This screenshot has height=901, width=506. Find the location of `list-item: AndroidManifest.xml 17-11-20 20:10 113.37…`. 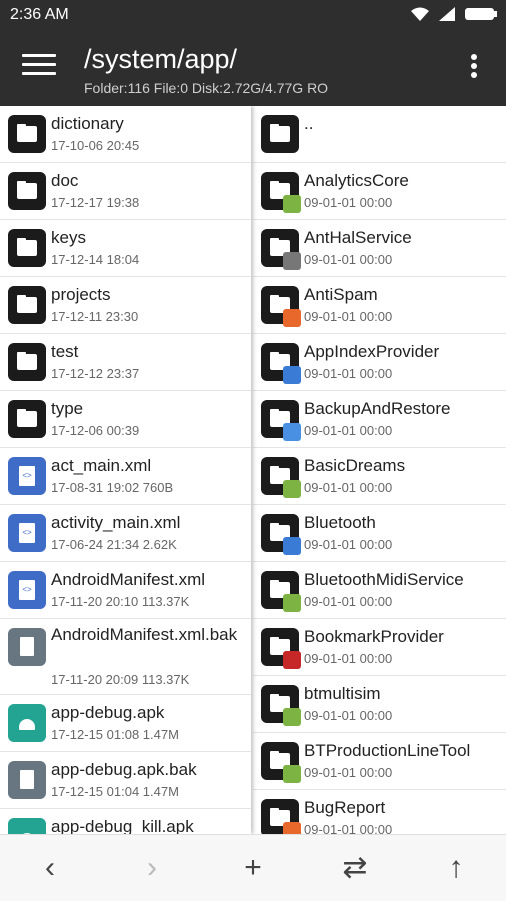

list-item: AndroidManifest.xml 17-11-20 20:10 113.37… is located at coordinates (125, 590).